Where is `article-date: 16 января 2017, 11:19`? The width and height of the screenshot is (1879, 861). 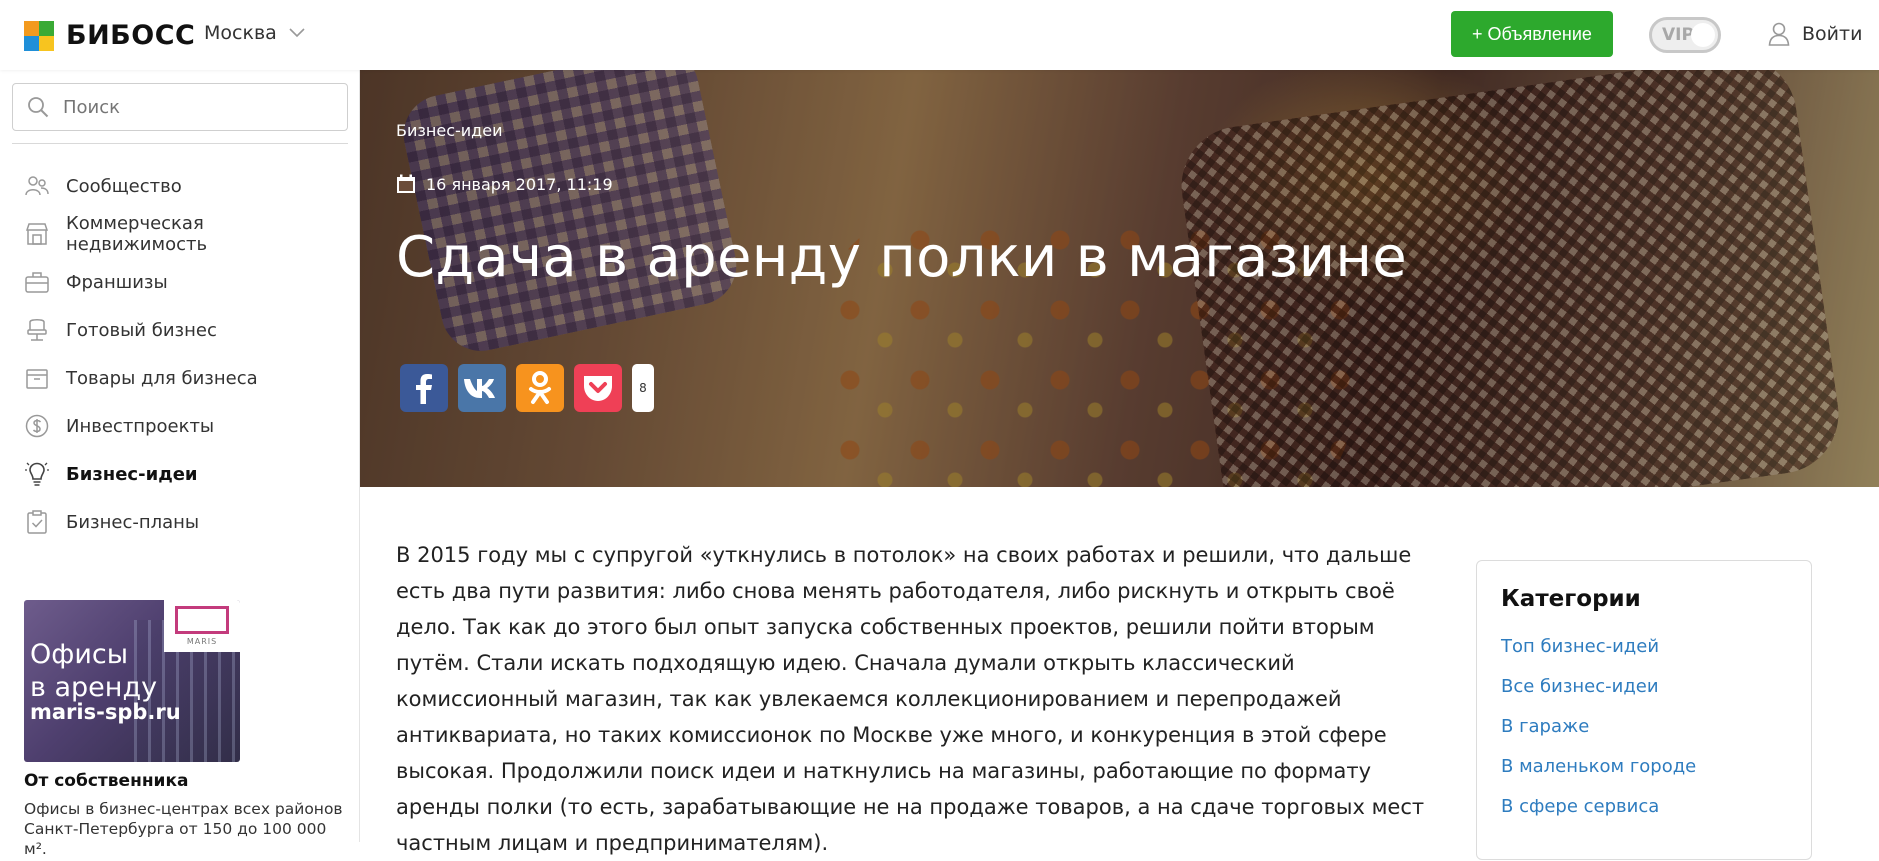 article-date: 16 января 2017, 11:19 is located at coordinates (504, 184).